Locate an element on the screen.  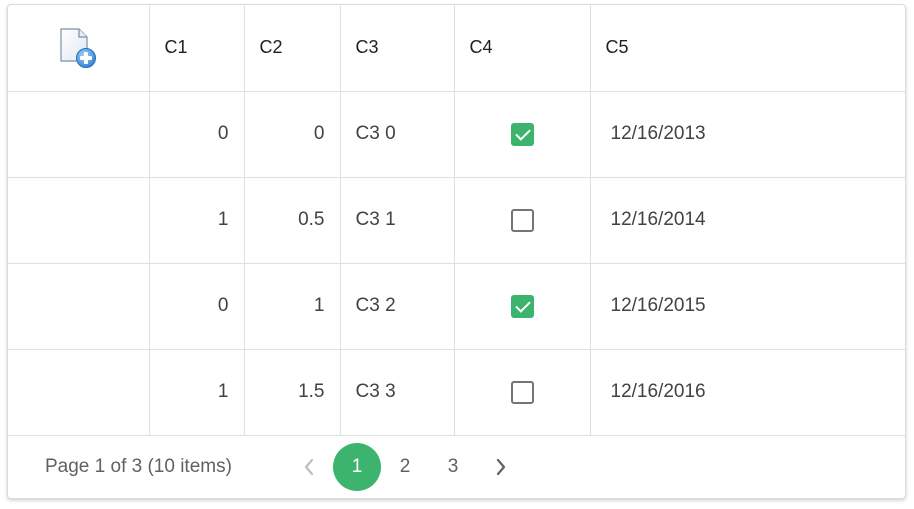
chevron-right-icon is located at coordinates (501, 467).